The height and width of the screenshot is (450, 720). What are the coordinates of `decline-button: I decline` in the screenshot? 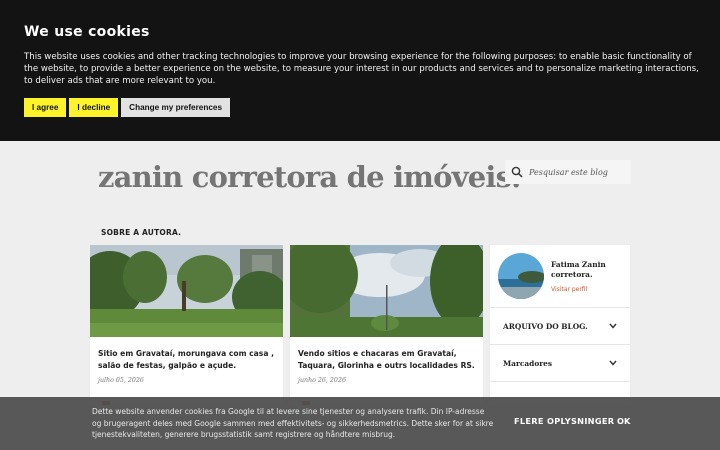 It's located at (94, 107).